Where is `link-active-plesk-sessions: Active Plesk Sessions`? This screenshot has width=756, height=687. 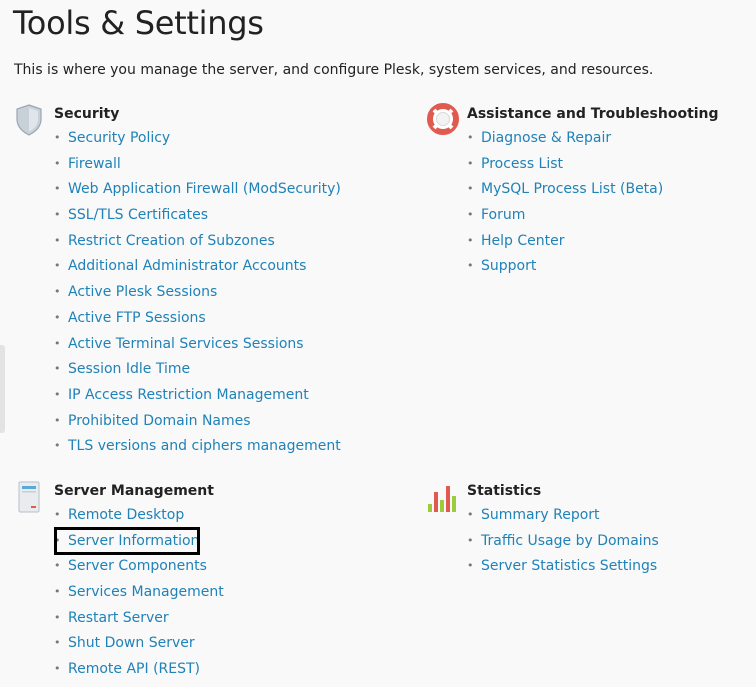 link-active-plesk-sessions: Active Plesk Sessions is located at coordinates (142, 292).